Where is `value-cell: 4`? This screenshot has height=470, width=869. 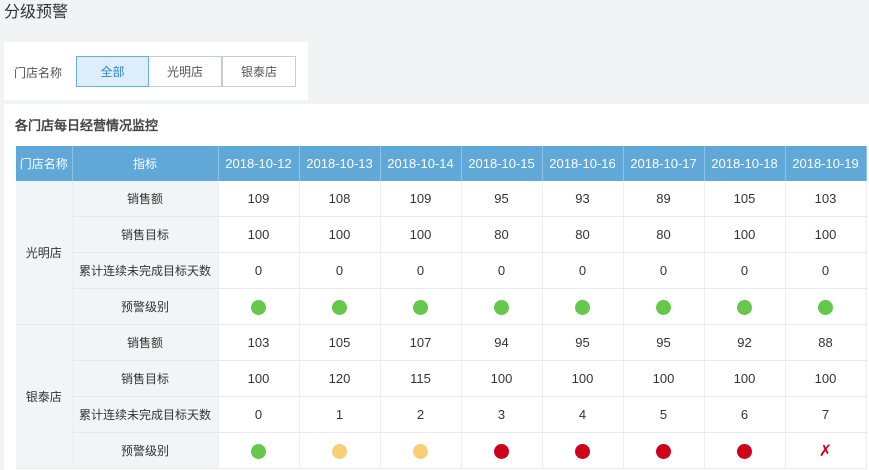 value-cell: 4 is located at coordinates (583, 414).